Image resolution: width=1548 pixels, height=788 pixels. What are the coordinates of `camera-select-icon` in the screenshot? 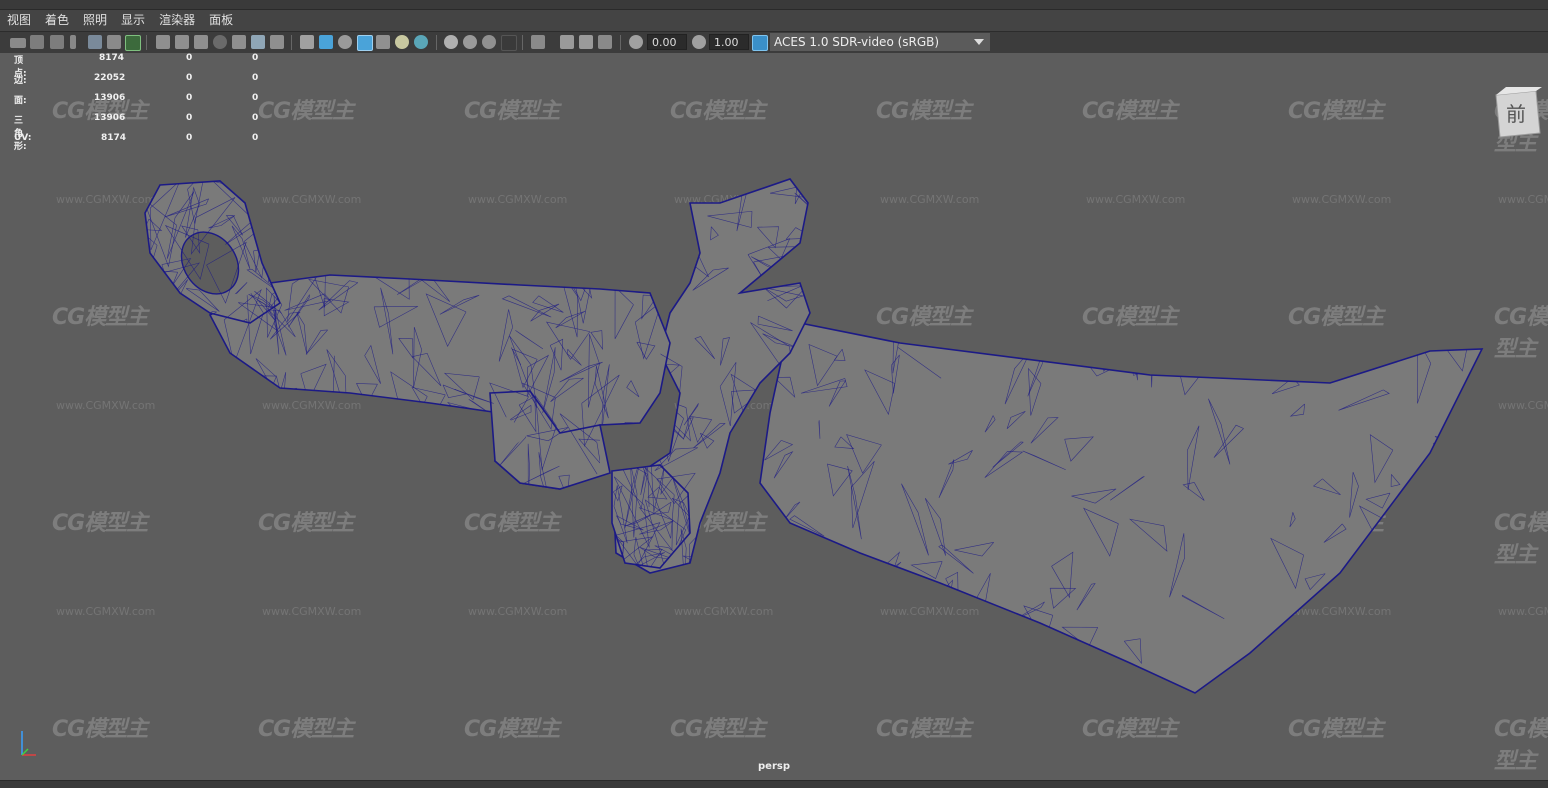 It's located at (18, 43).